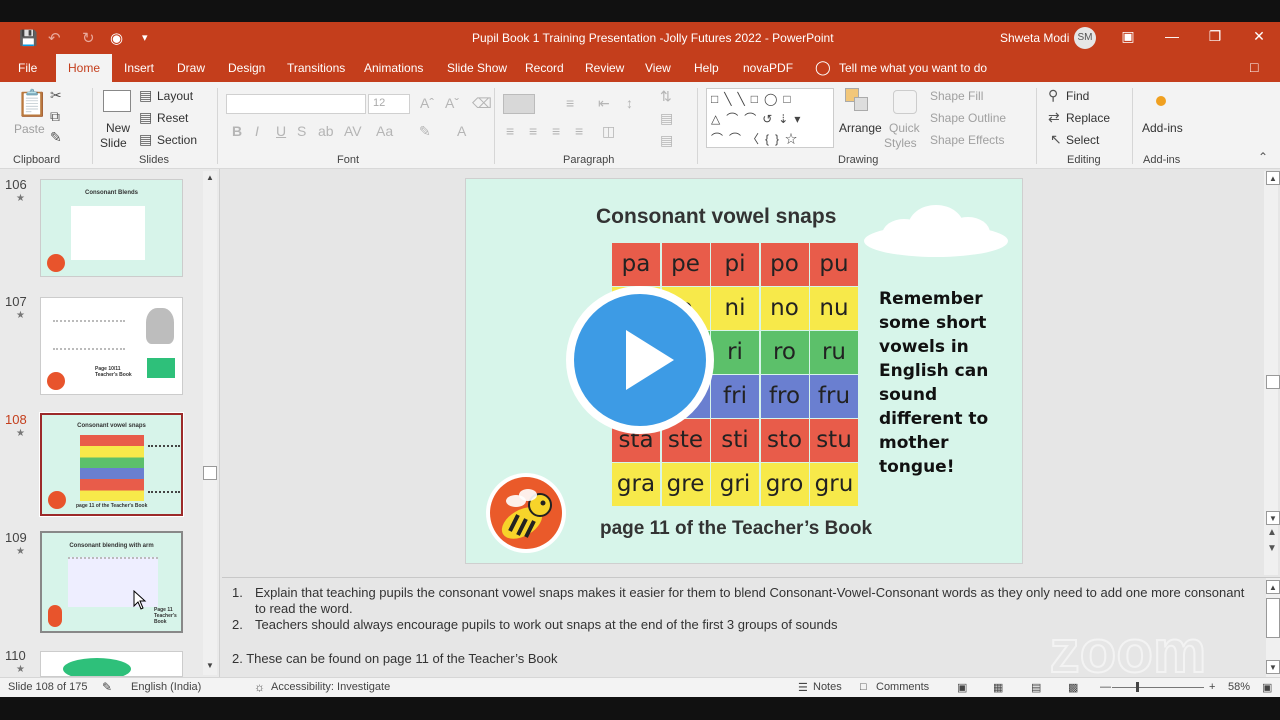  What do you see at coordinates (113, 143) in the screenshot?
I see `new-slide-button-line2: Slide` at bounding box center [113, 143].